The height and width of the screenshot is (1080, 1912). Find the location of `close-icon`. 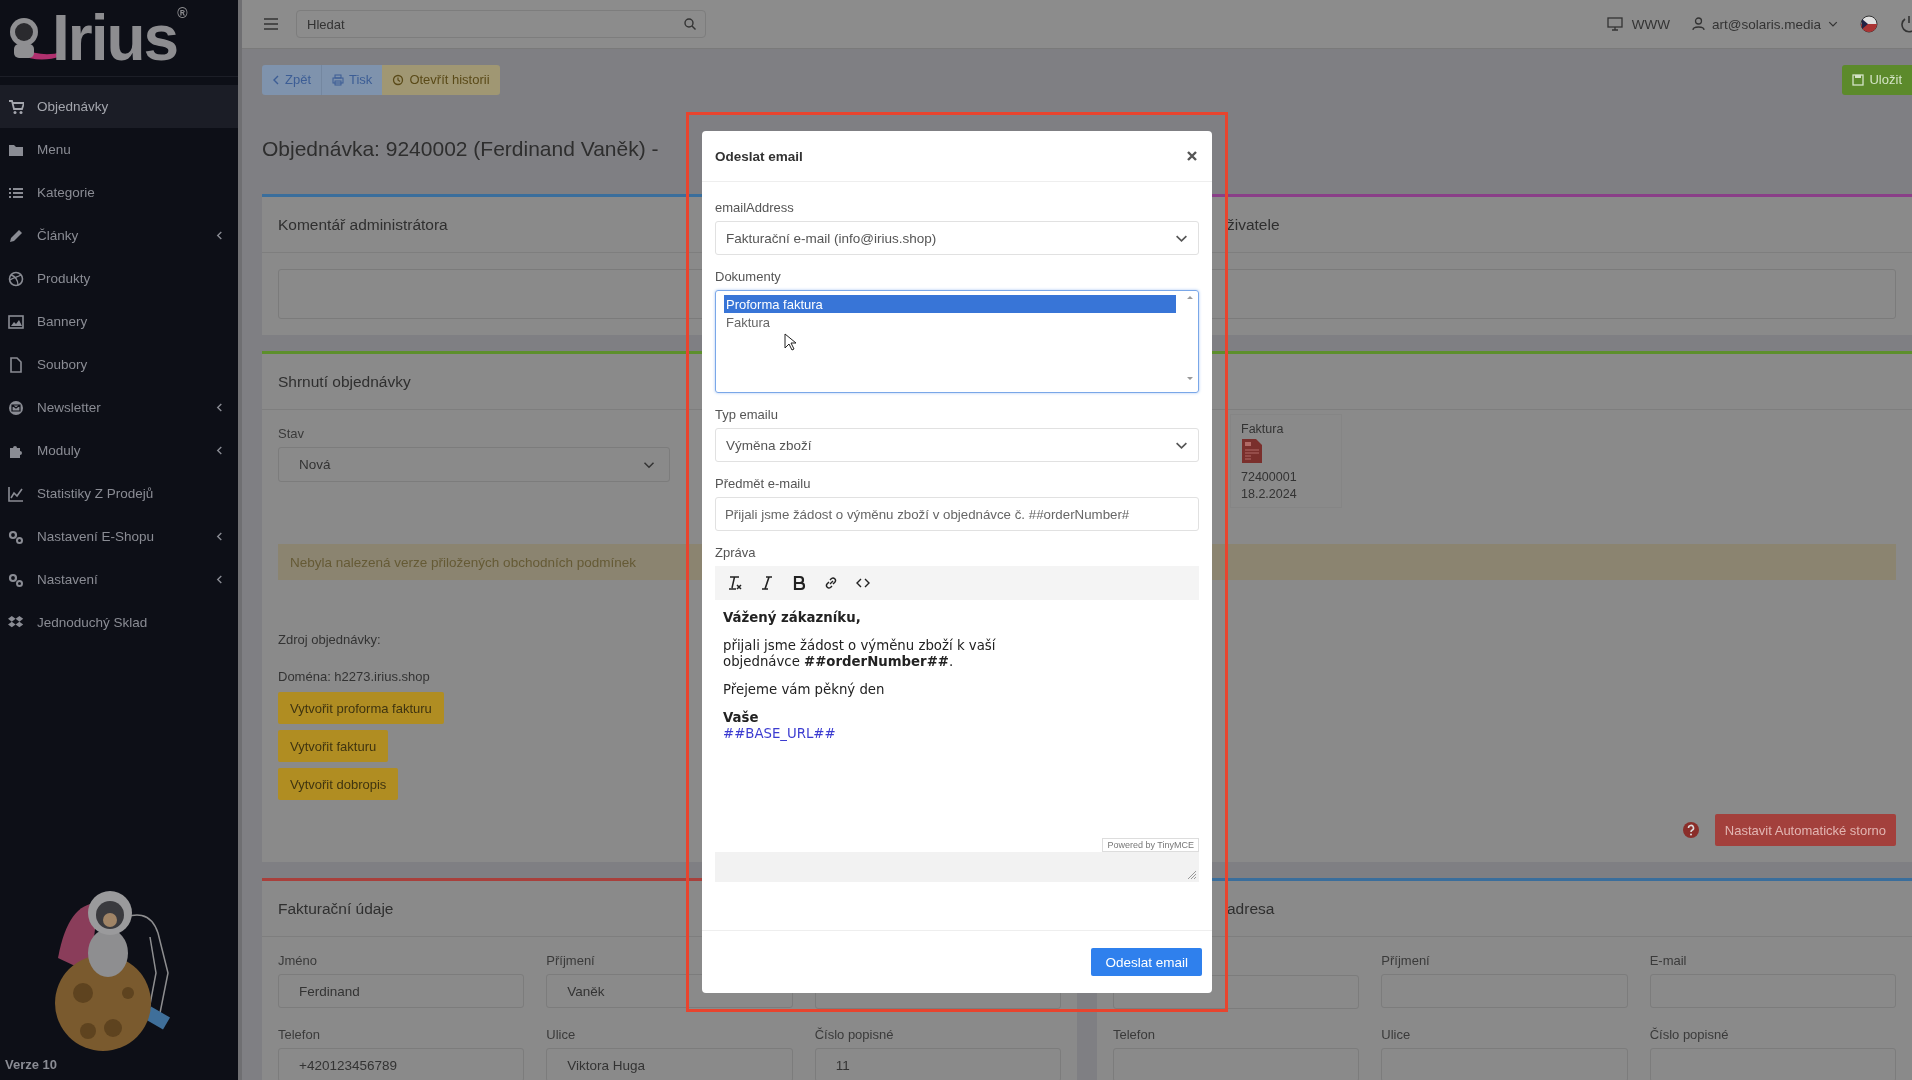

close-icon is located at coordinates (1192, 156).